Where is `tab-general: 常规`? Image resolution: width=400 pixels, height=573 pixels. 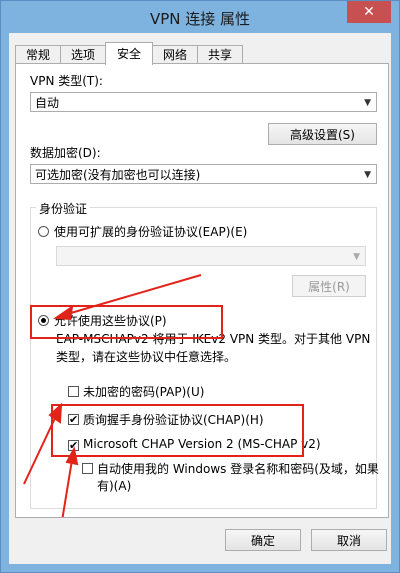
tab-general: 常规 is located at coordinates (38, 54).